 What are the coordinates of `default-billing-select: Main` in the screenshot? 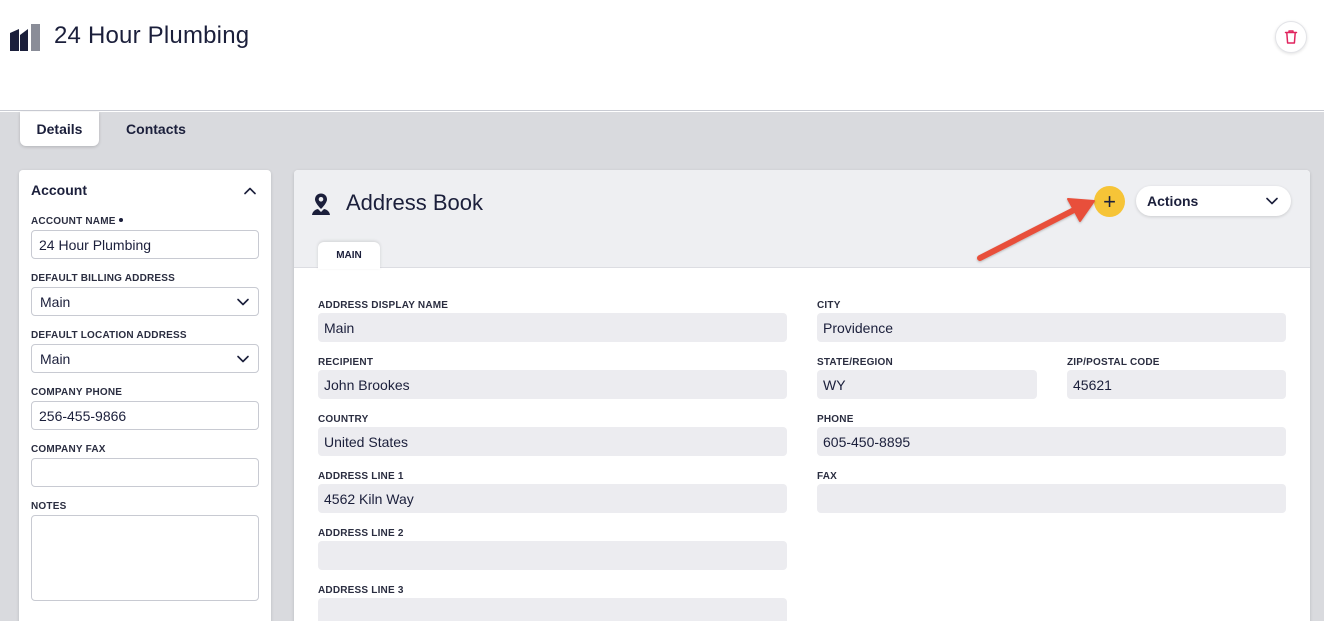 It's located at (145, 301).